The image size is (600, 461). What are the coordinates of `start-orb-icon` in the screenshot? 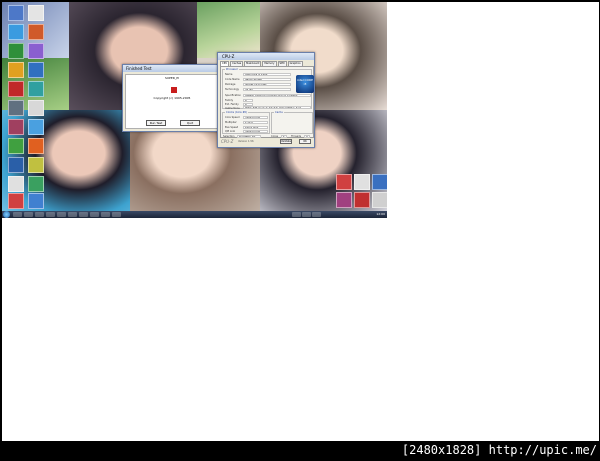 It's located at (6, 214).